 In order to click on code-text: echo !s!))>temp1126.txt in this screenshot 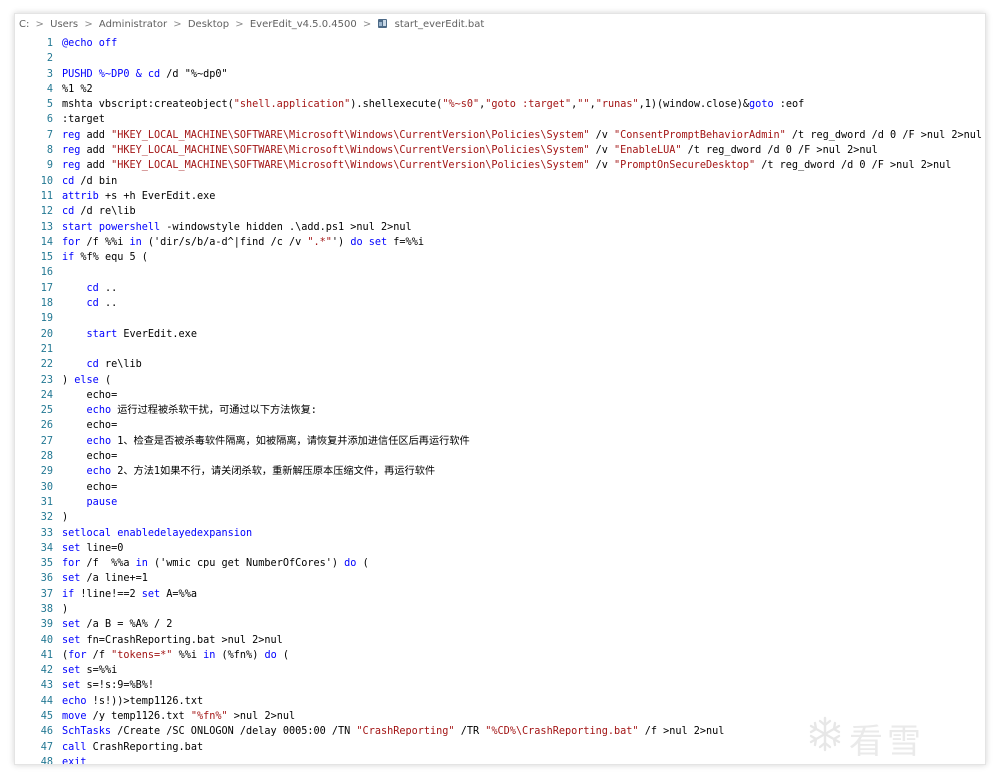, I will do `click(132, 701)`.